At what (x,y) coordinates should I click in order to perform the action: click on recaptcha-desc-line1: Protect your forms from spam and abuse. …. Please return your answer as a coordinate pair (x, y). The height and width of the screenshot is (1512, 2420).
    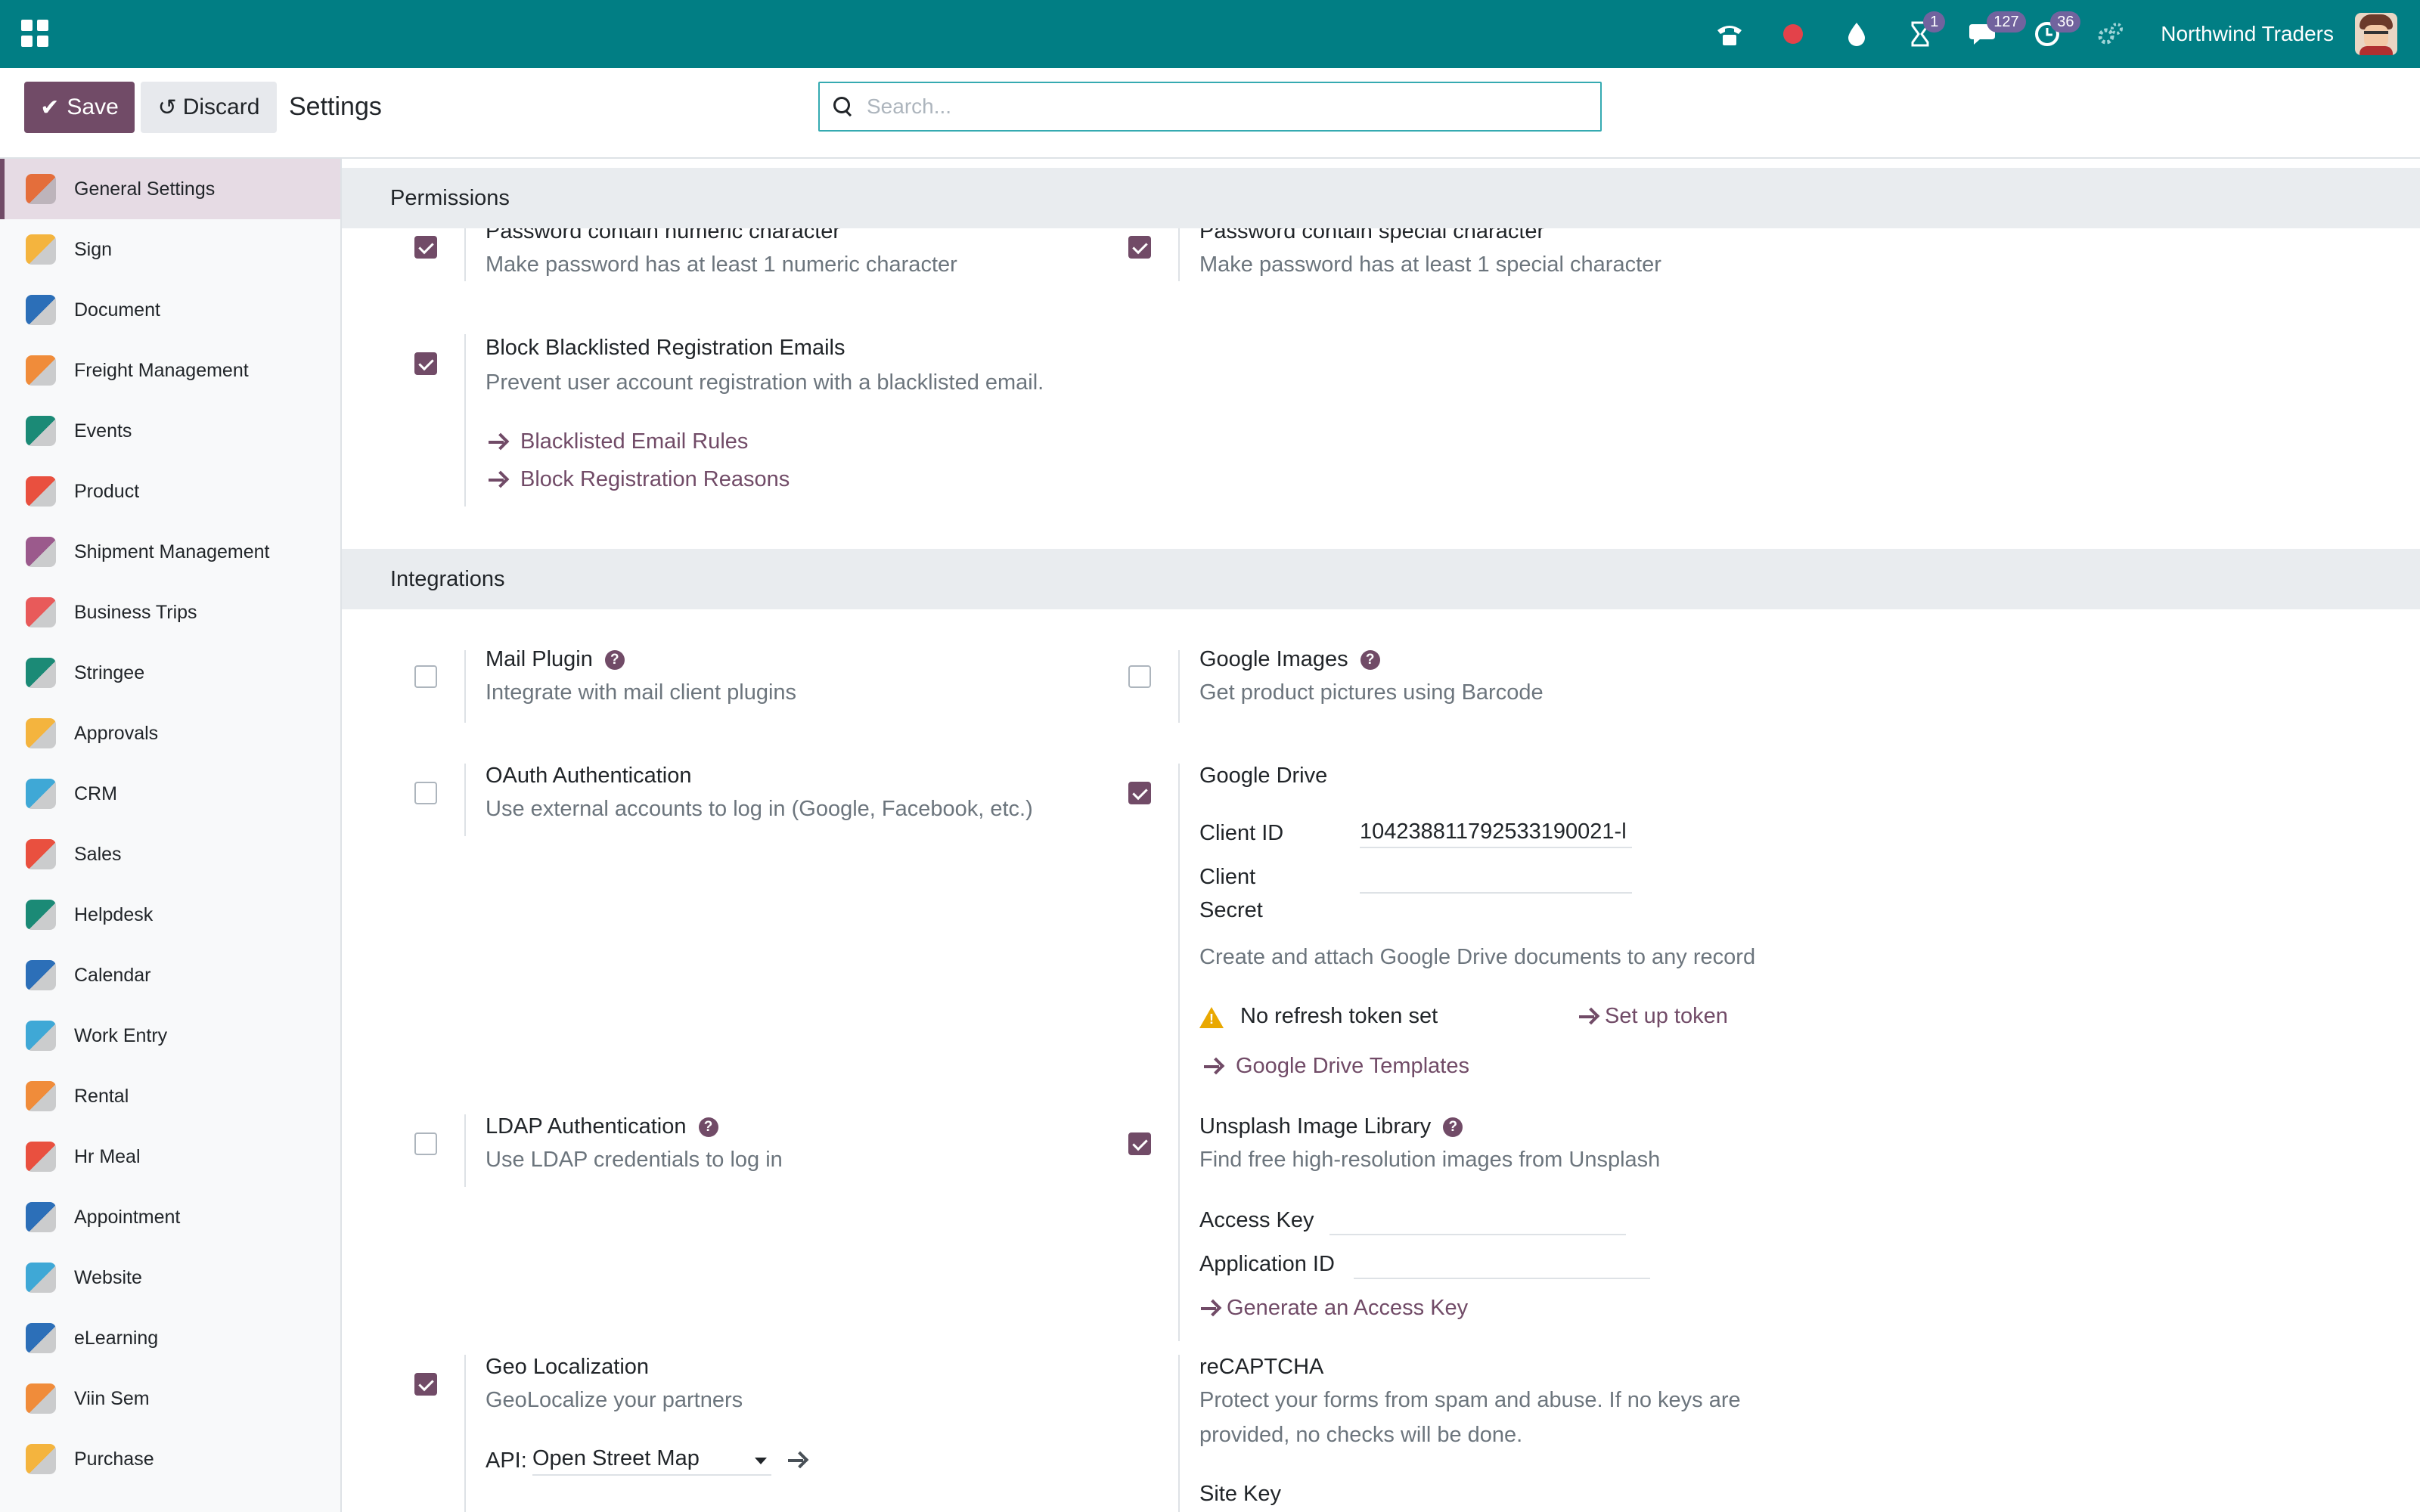
    Looking at the image, I should click on (1470, 1400).